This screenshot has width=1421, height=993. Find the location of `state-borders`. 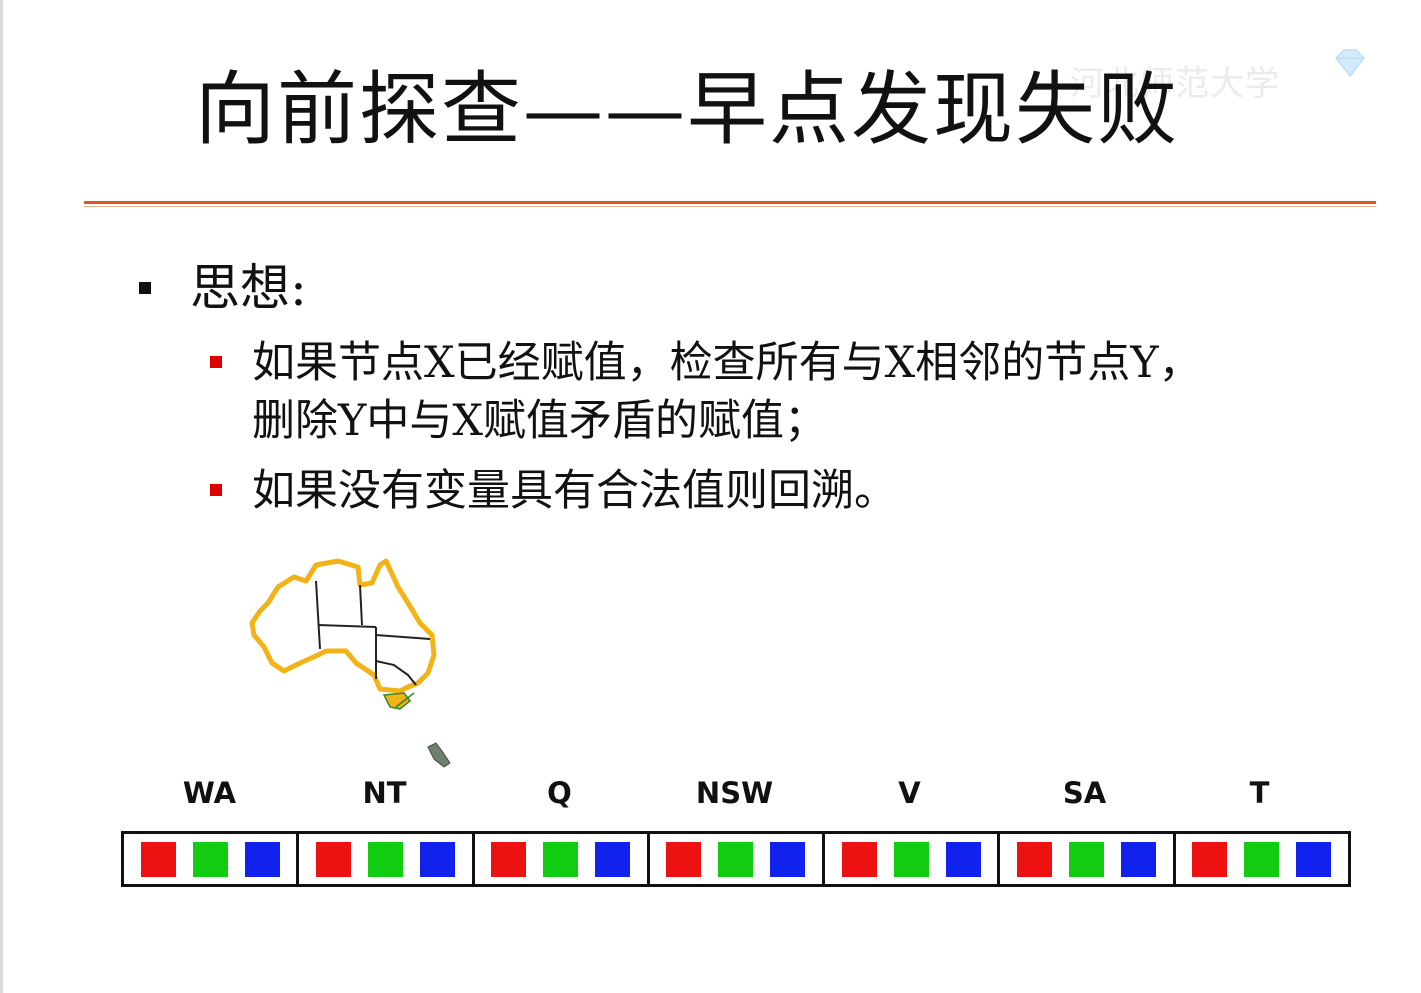

state-borders is located at coordinates (373, 633).